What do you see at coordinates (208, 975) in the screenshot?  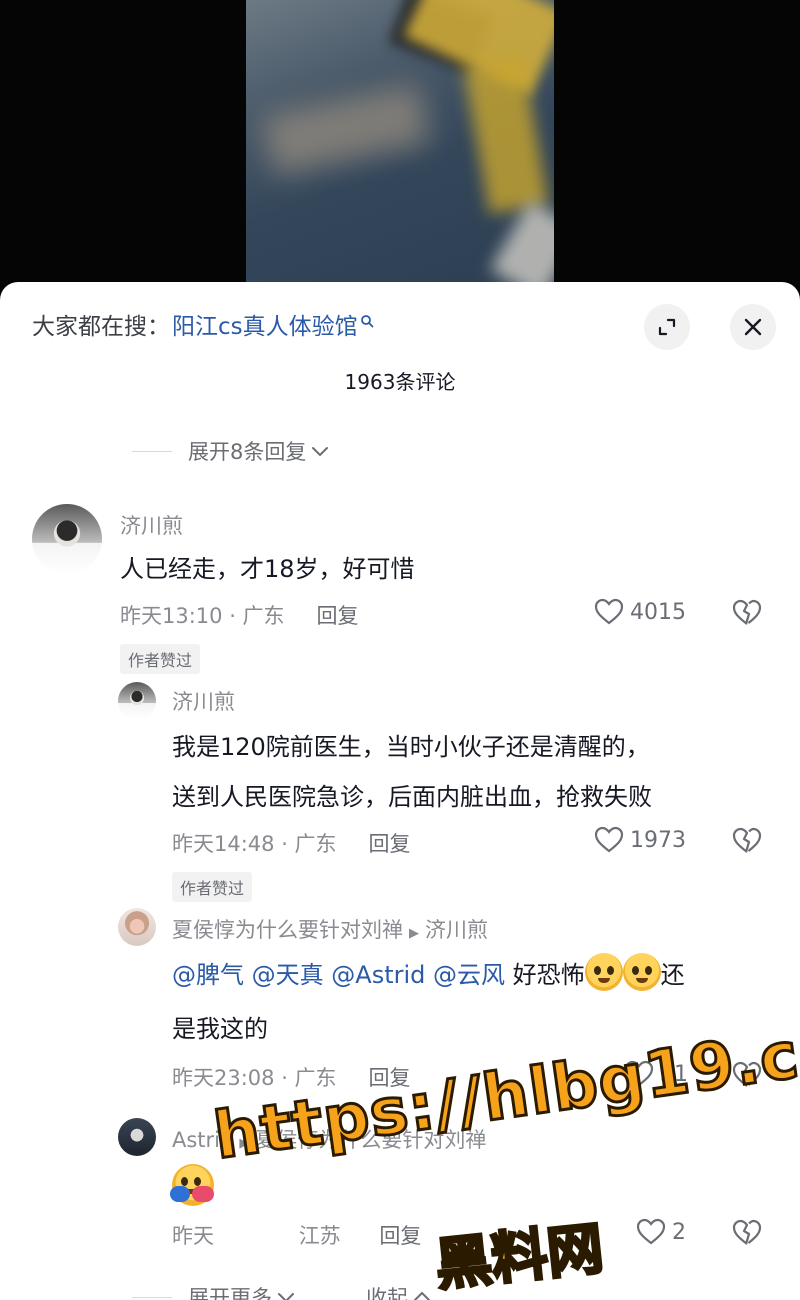 I see `mention-link: @脾气` at bounding box center [208, 975].